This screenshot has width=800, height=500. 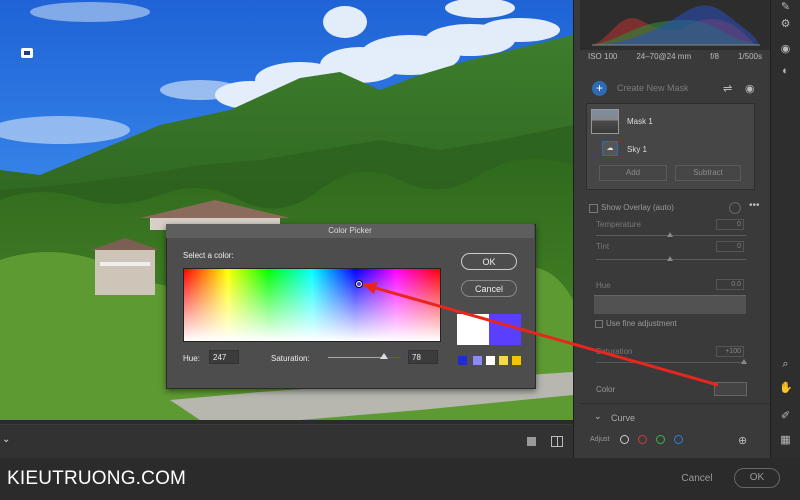 What do you see at coordinates (749, 56) in the screenshot?
I see `shutter-text: 1/500s` at bounding box center [749, 56].